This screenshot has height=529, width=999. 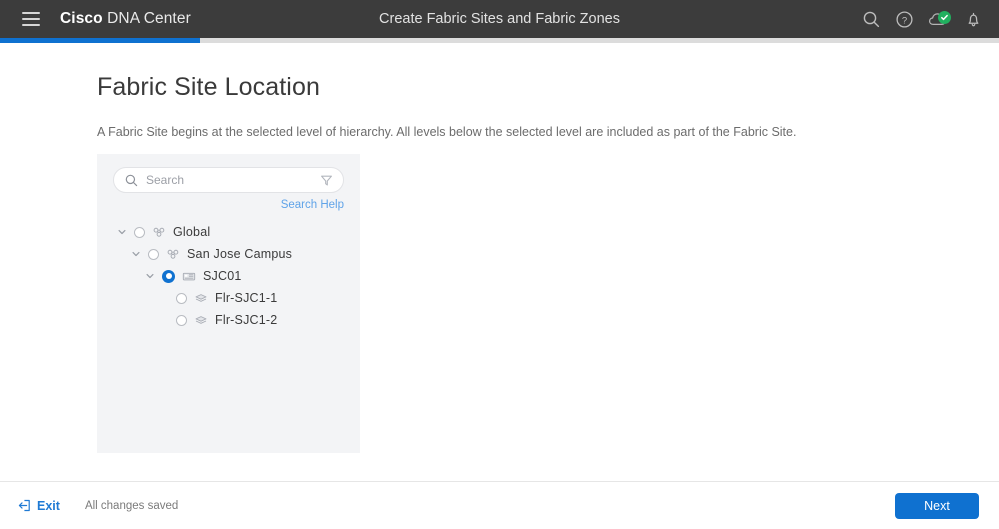 What do you see at coordinates (871, 19) in the screenshot?
I see `search-icon` at bounding box center [871, 19].